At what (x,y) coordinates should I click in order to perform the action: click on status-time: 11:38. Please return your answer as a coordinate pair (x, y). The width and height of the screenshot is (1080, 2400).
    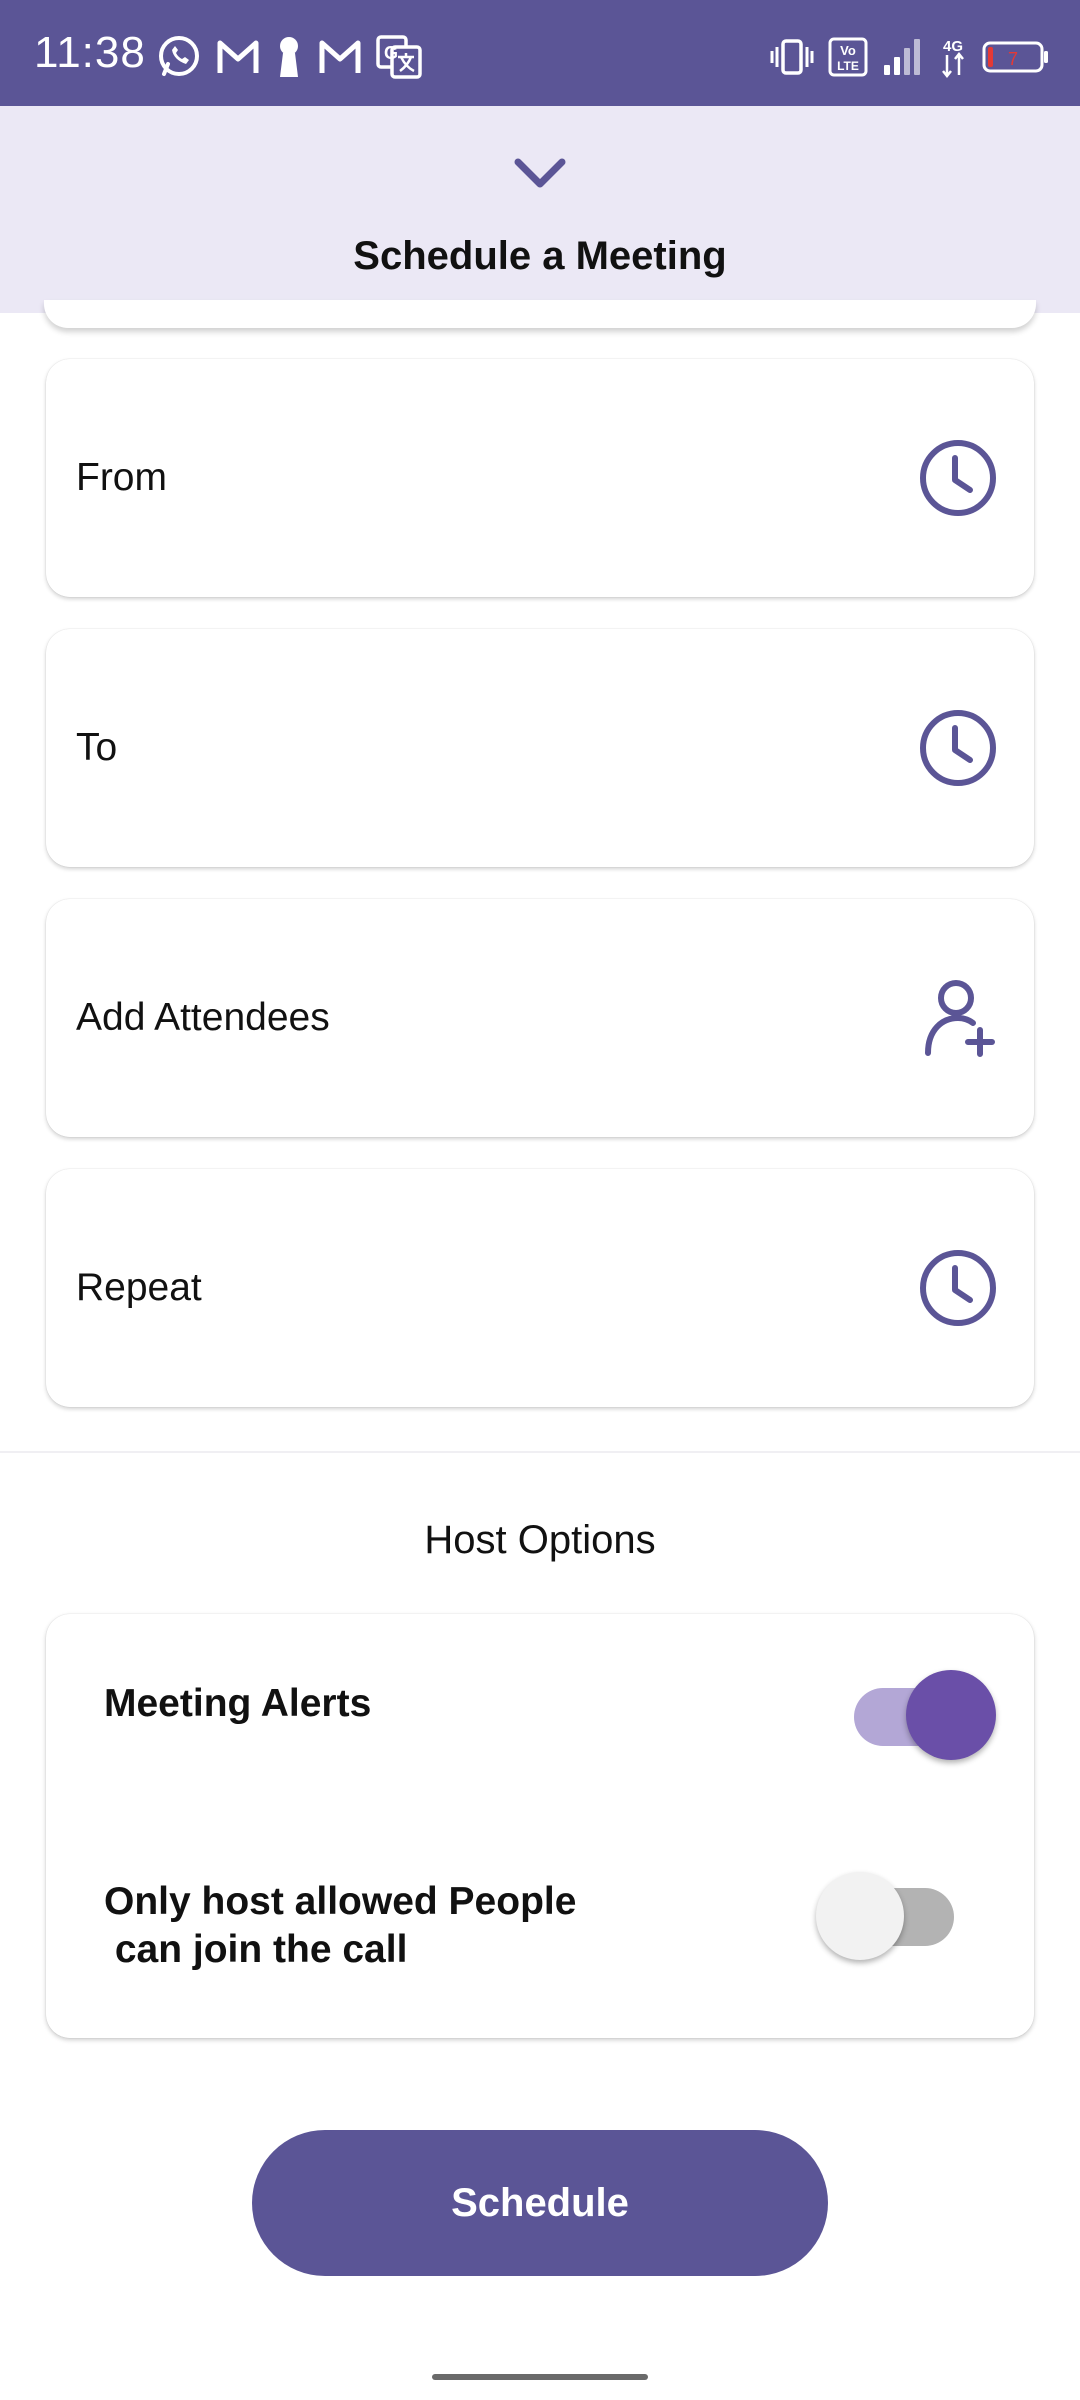
    Looking at the image, I should click on (90, 52).